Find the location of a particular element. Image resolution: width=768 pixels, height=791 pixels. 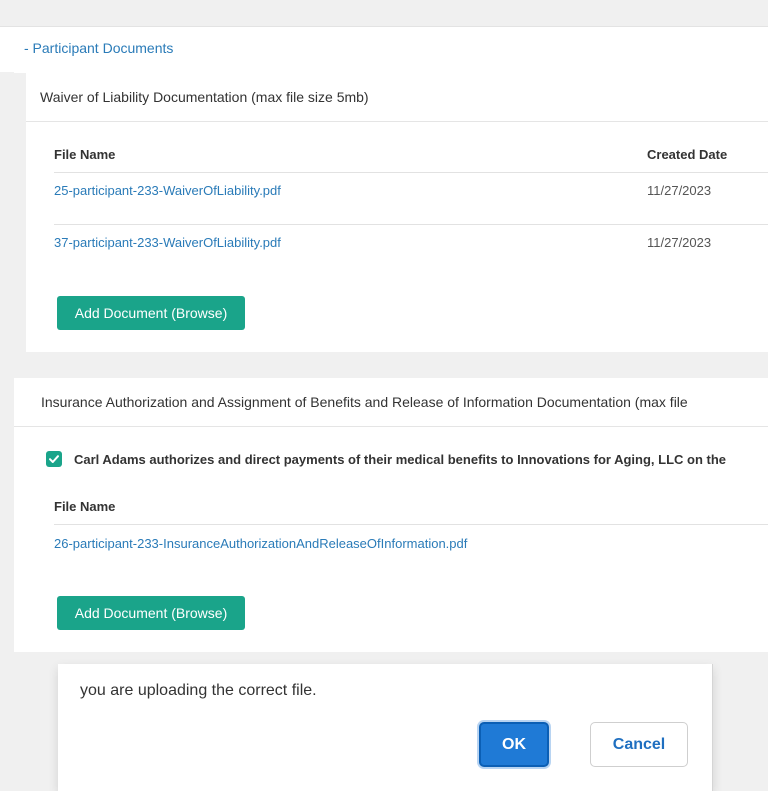

ok-button: OK is located at coordinates (514, 744).